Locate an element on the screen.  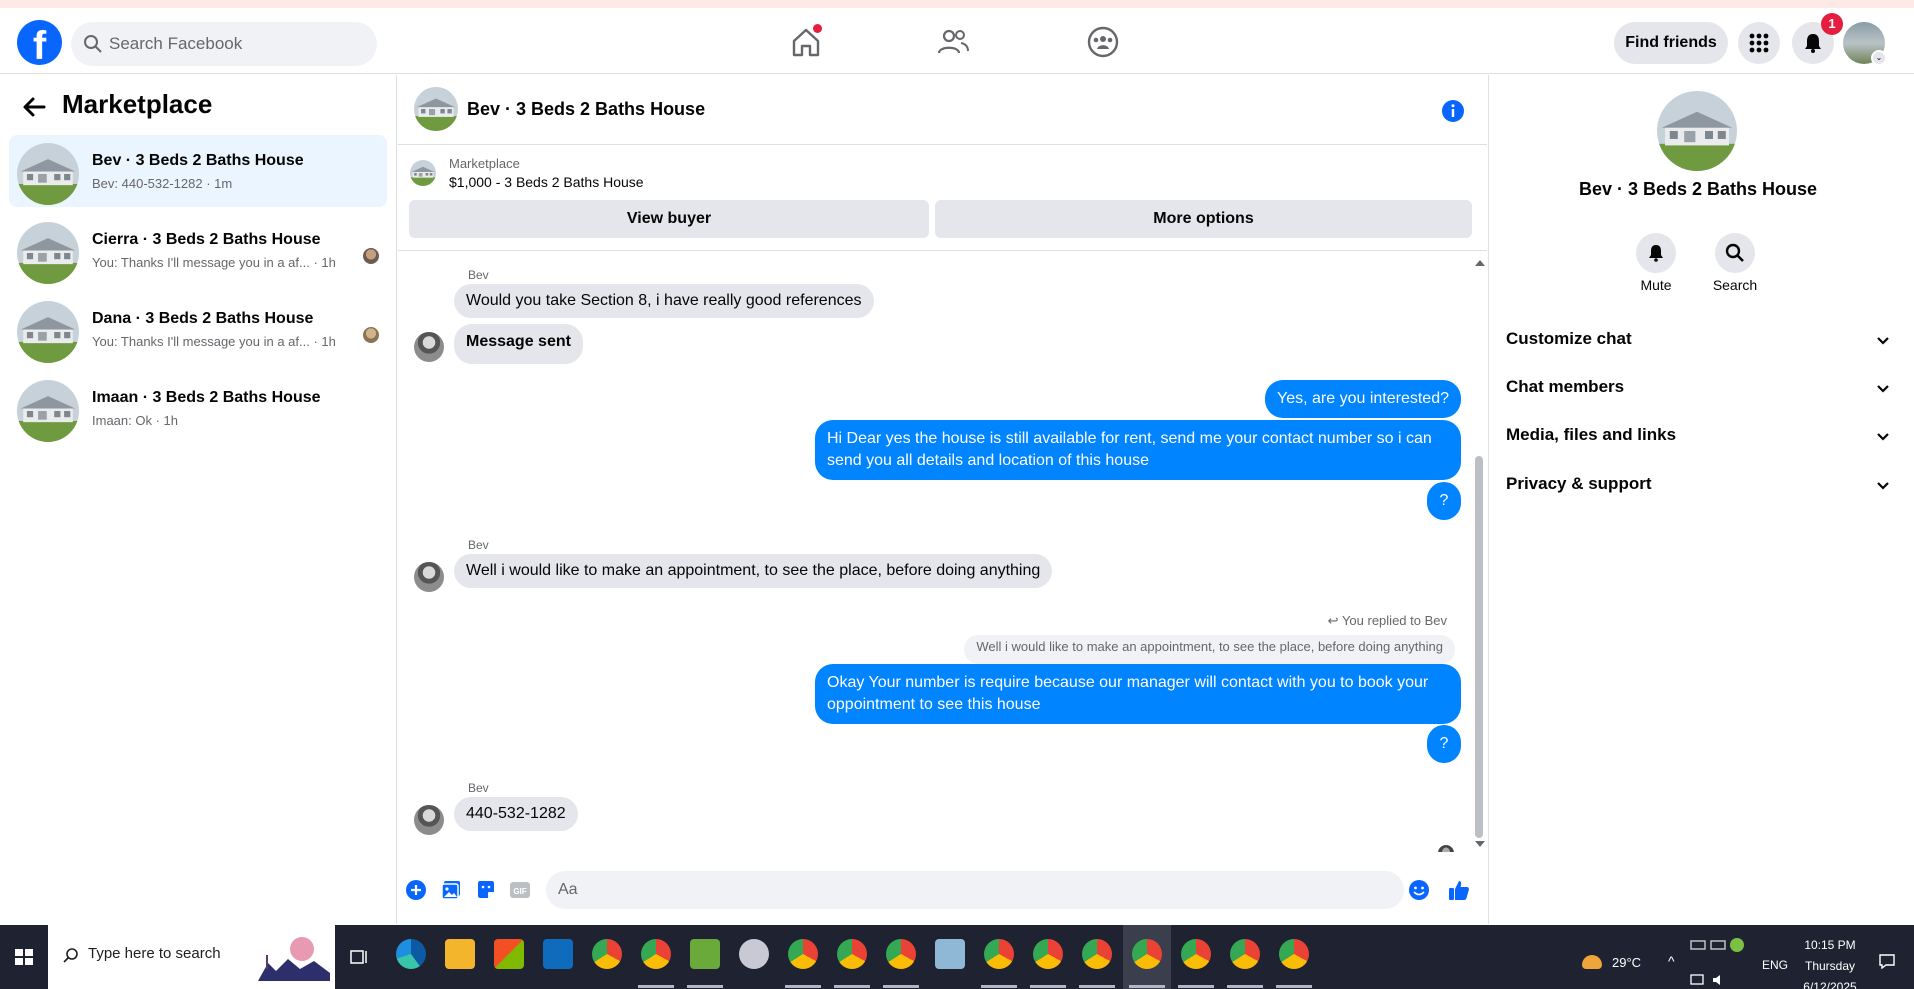
weather-temperature: 29°C is located at coordinates (1626, 962).